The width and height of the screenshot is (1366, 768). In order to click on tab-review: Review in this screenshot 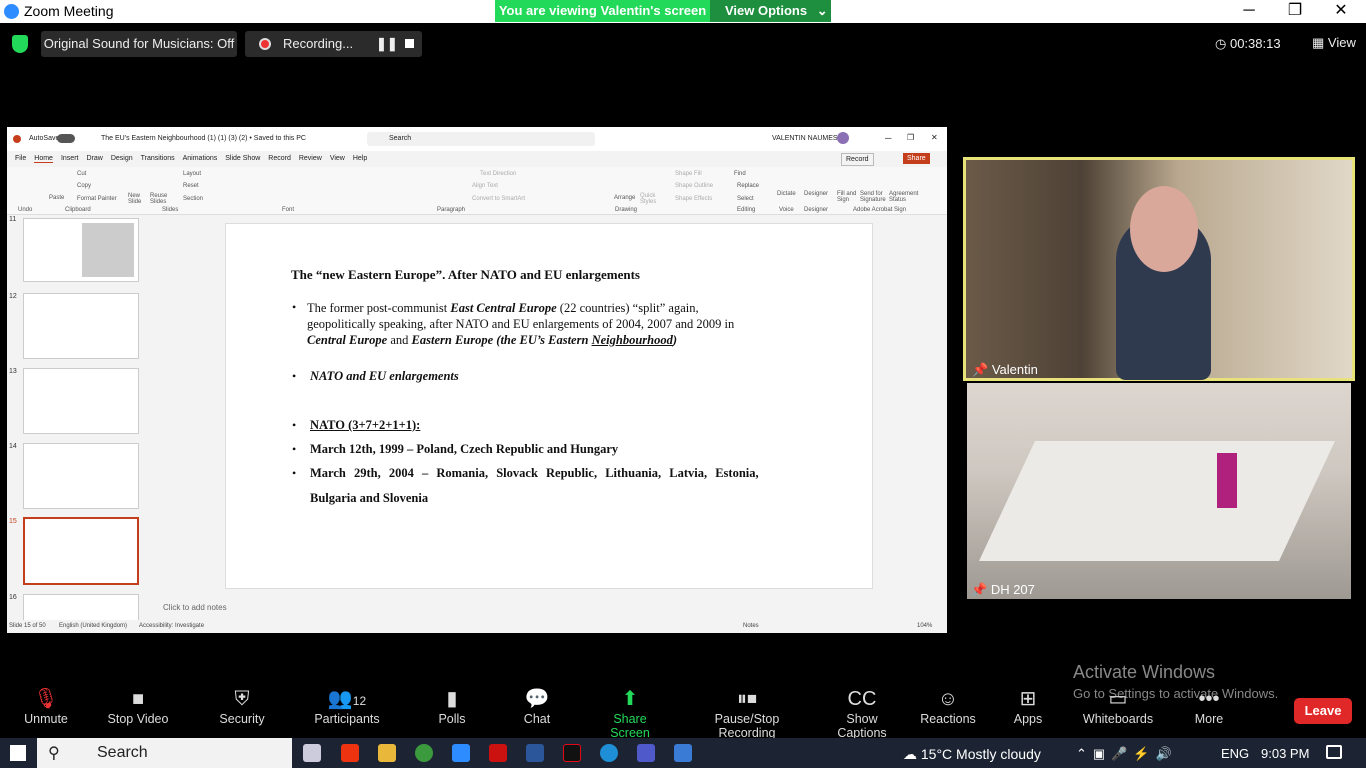, I will do `click(310, 158)`.